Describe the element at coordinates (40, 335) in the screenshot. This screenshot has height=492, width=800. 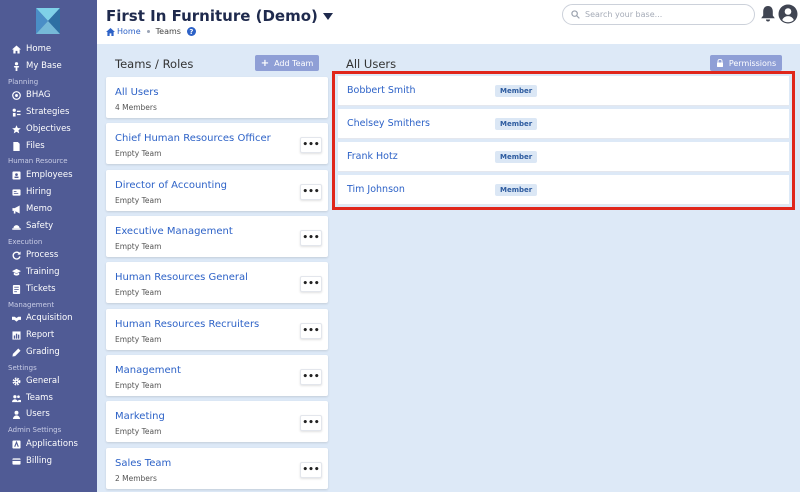
I see `sidebar-item-label: Report` at that location.